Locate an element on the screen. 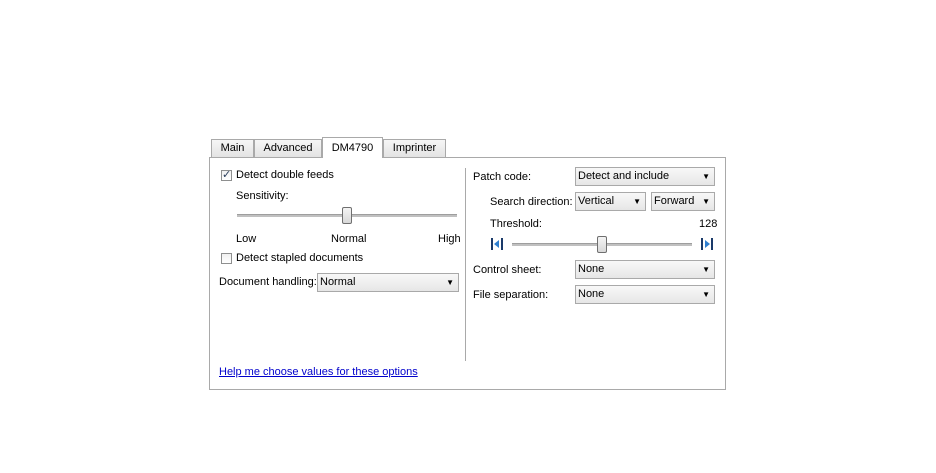  tab-label: Advanced is located at coordinates (288, 148).